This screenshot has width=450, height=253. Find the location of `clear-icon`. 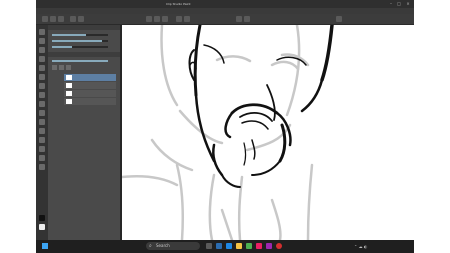

clear-icon is located at coordinates (149, 19).